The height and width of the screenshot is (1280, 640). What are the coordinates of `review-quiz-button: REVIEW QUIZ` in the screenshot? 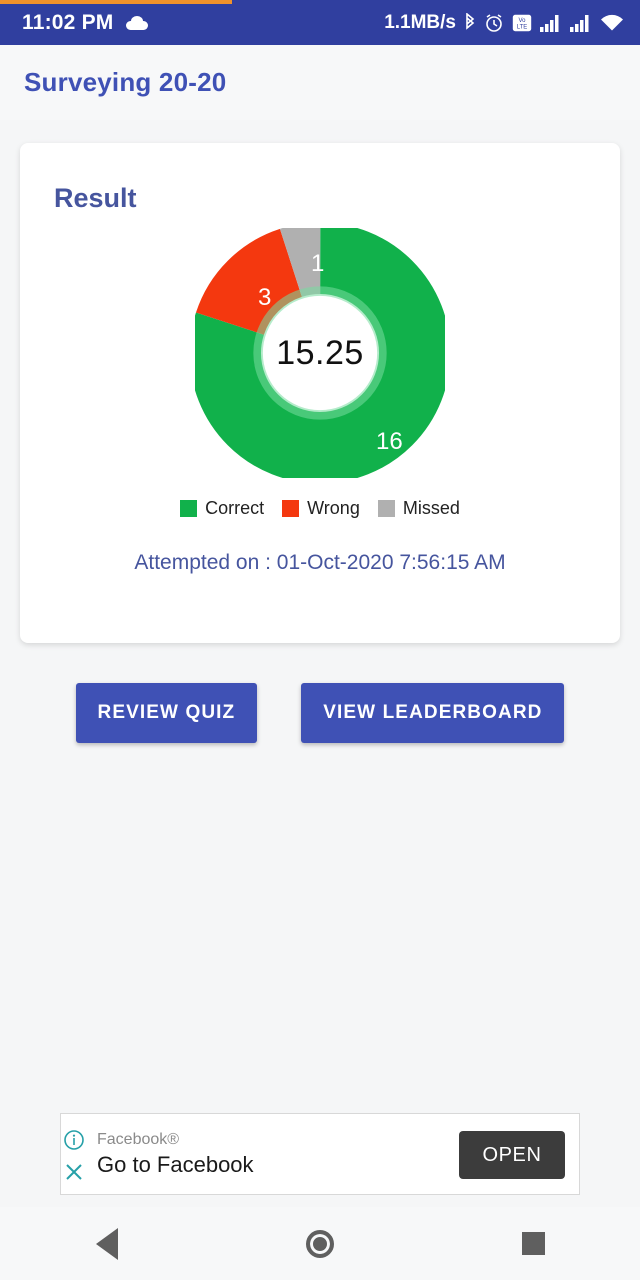 It's located at (166, 713).